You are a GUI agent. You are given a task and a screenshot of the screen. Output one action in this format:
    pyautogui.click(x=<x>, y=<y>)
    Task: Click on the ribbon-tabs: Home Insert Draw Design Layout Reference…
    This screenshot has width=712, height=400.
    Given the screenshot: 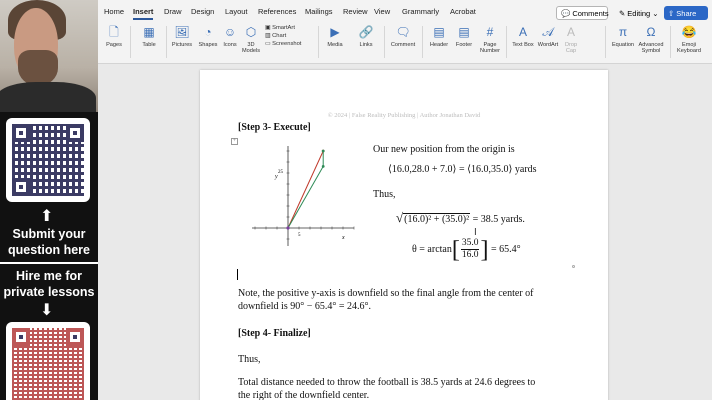 What is the action you would take?
    pyautogui.click(x=405, y=10)
    